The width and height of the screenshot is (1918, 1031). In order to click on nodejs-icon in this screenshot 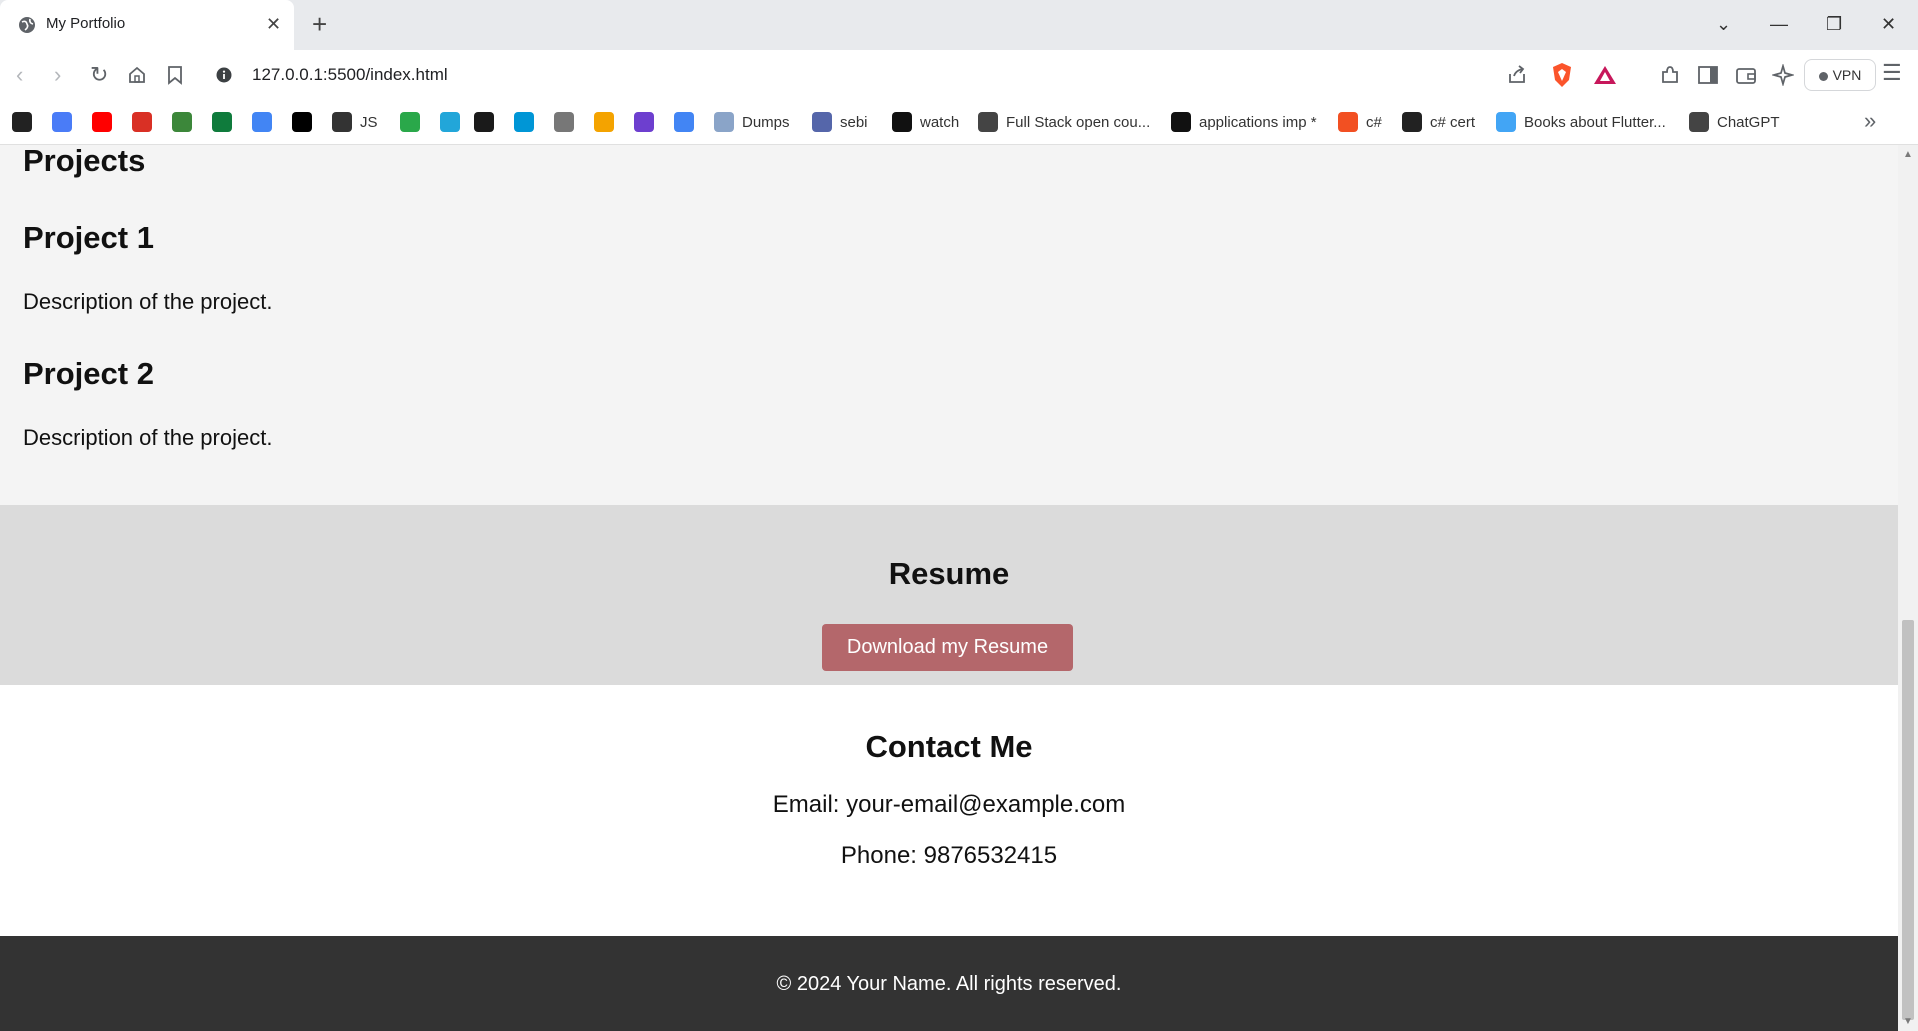, I will do `click(182, 122)`.